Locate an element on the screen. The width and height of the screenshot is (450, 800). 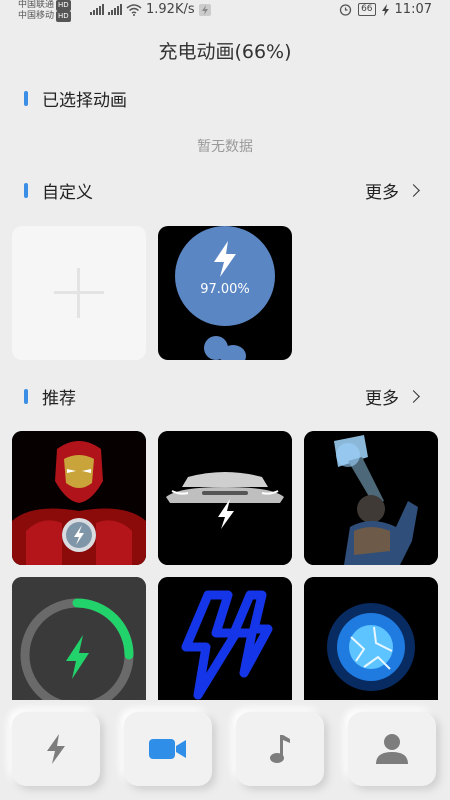
alarm-icon is located at coordinates (345, 10).